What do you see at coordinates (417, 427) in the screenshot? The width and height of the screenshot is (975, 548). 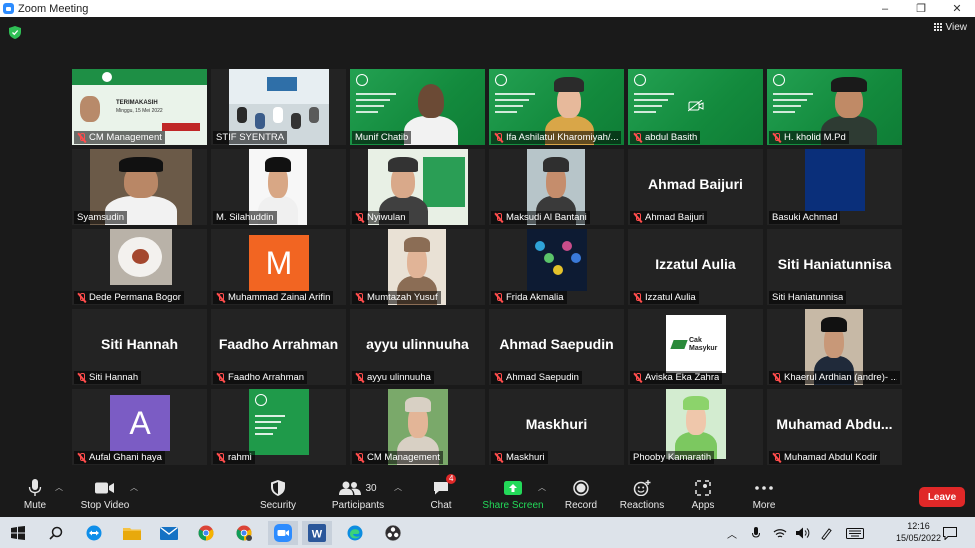 I see `participant-tile: CM Management` at bounding box center [417, 427].